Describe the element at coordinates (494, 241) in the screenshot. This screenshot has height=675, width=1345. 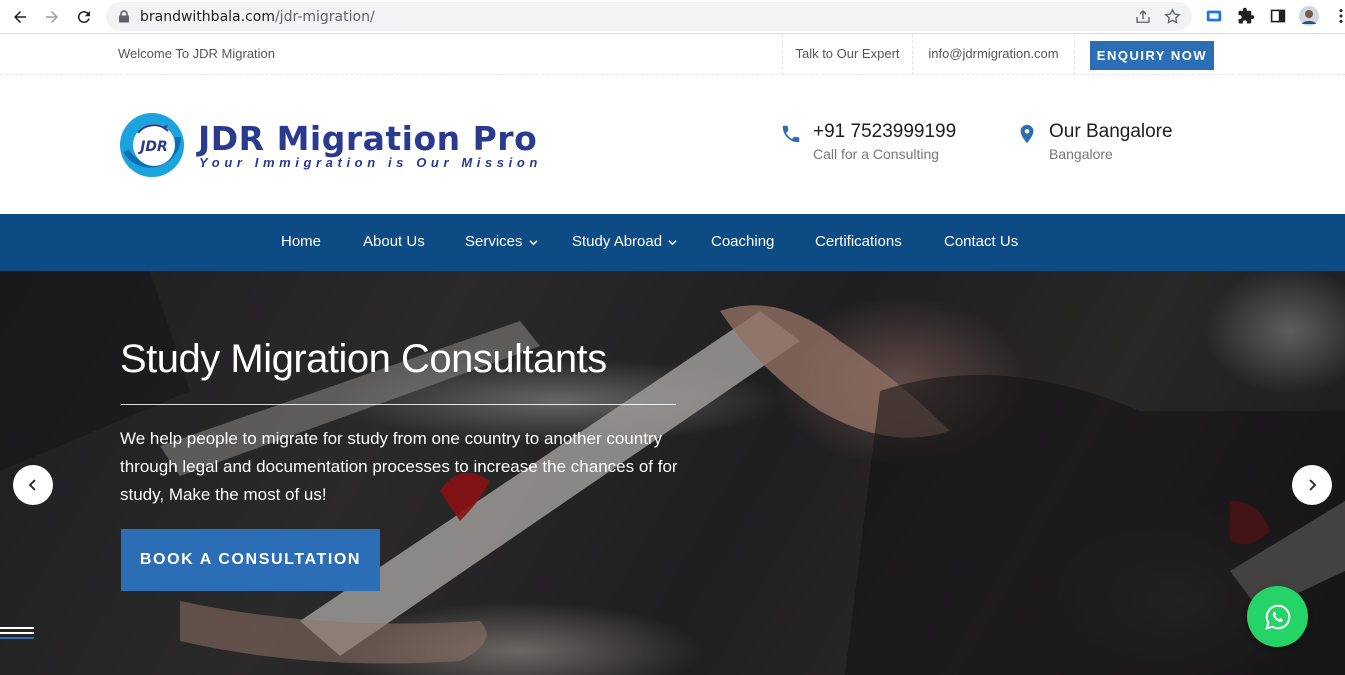
I see `nav-item-services-label: Services` at that location.